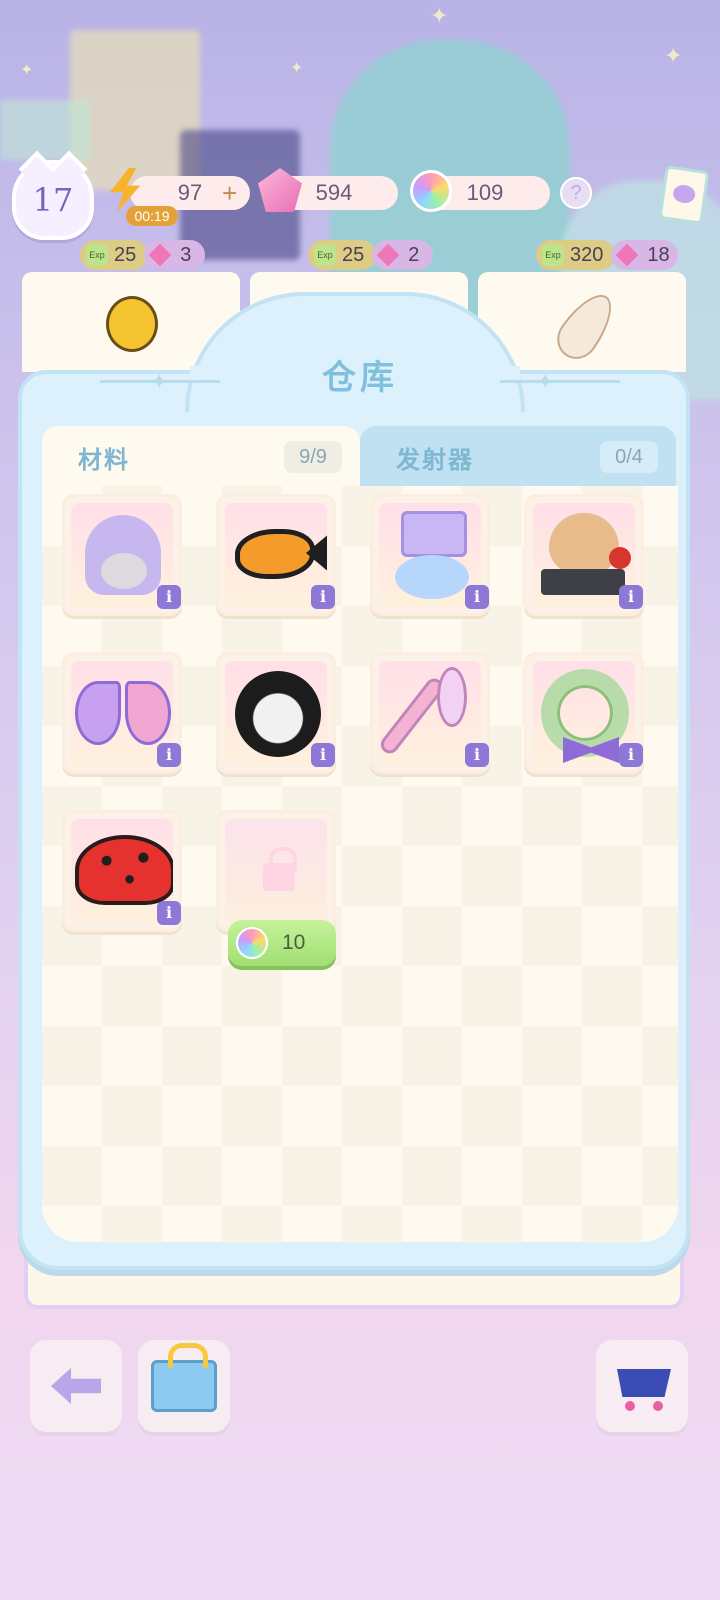 Image resolution: width=720 pixels, height=1600 pixels. I want to click on exp-reward-chip: Exp 320, so click(576, 255).